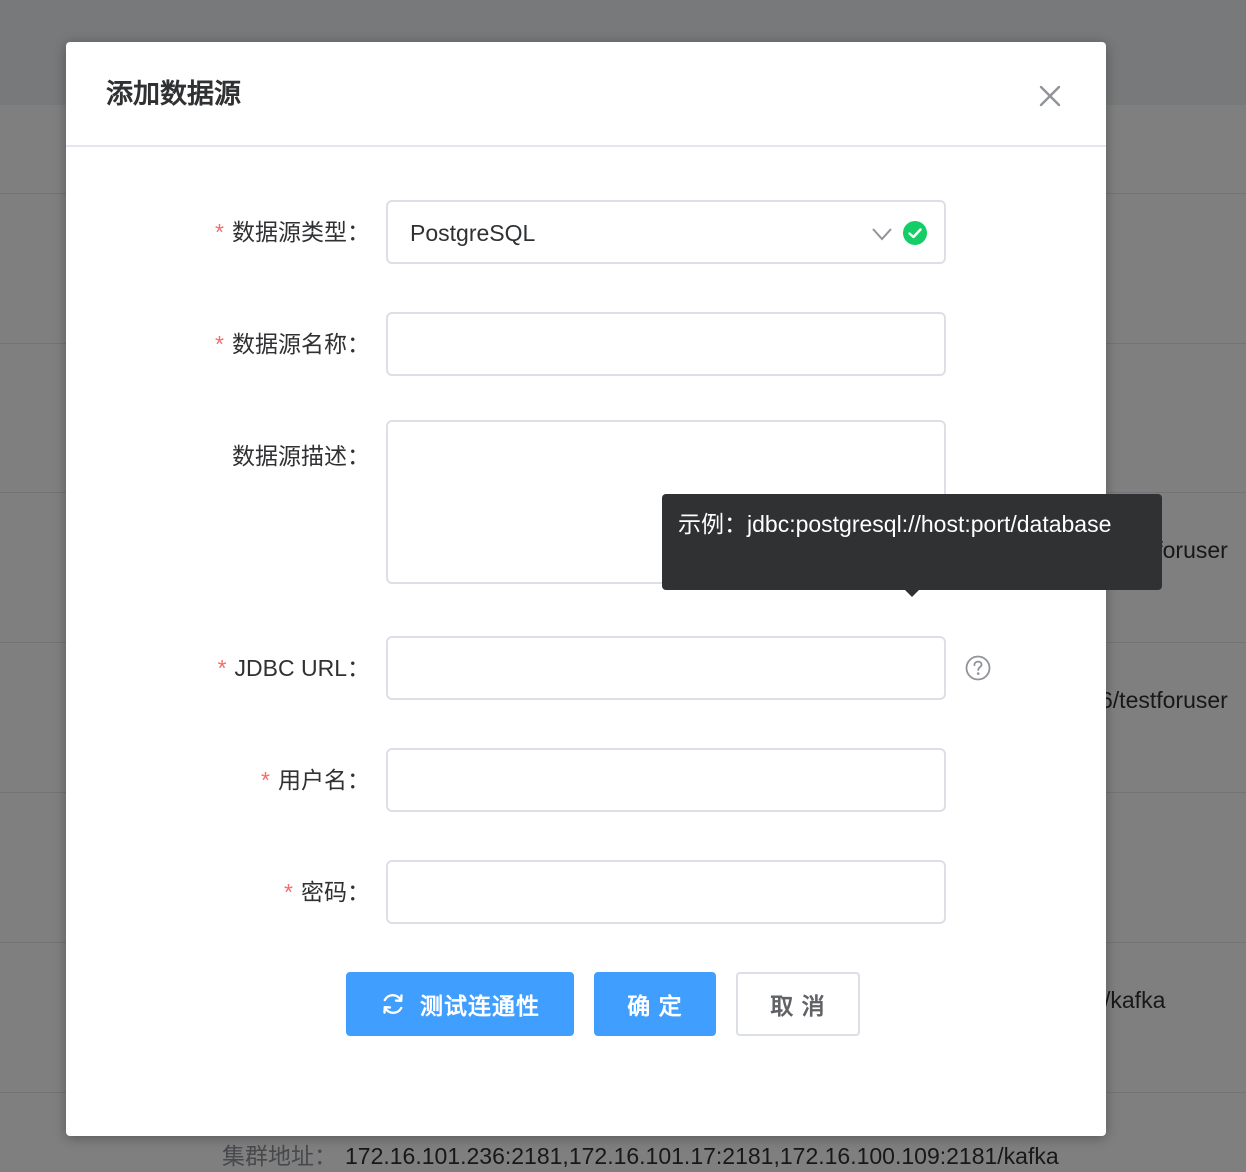 This screenshot has width=1246, height=1172. I want to click on password-input, so click(666, 892).